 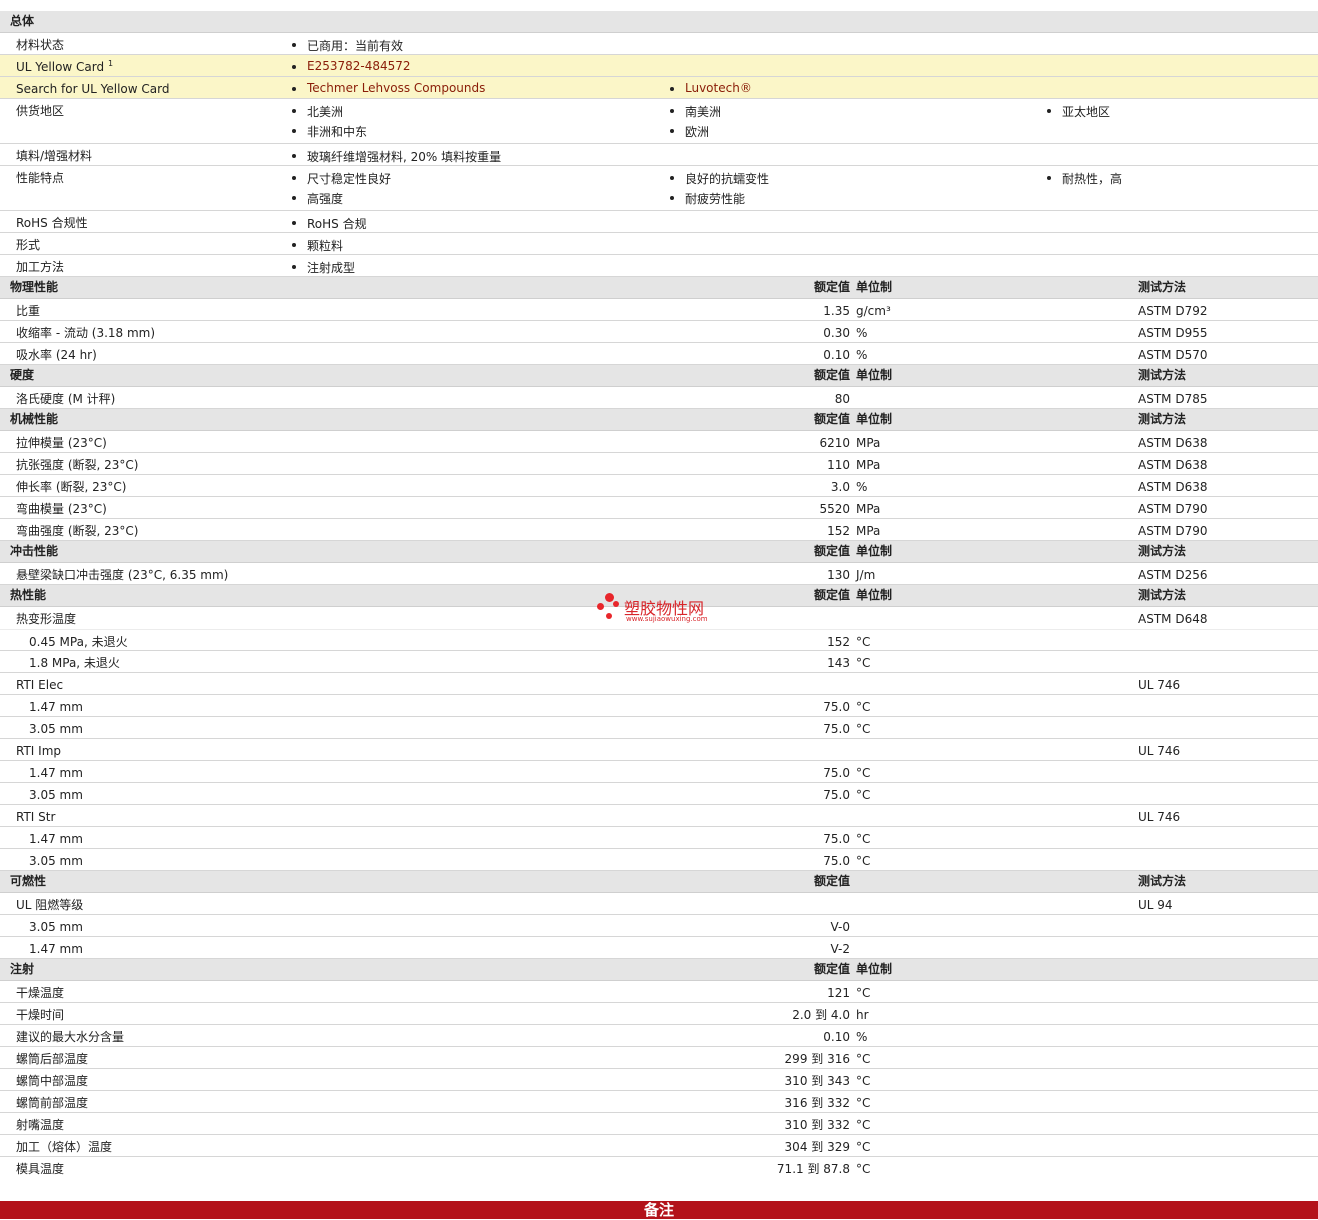 What do you see at coordinates (842, 399) in the screenshot?
I see `row-value: 80` at bounding box center [842, 399].